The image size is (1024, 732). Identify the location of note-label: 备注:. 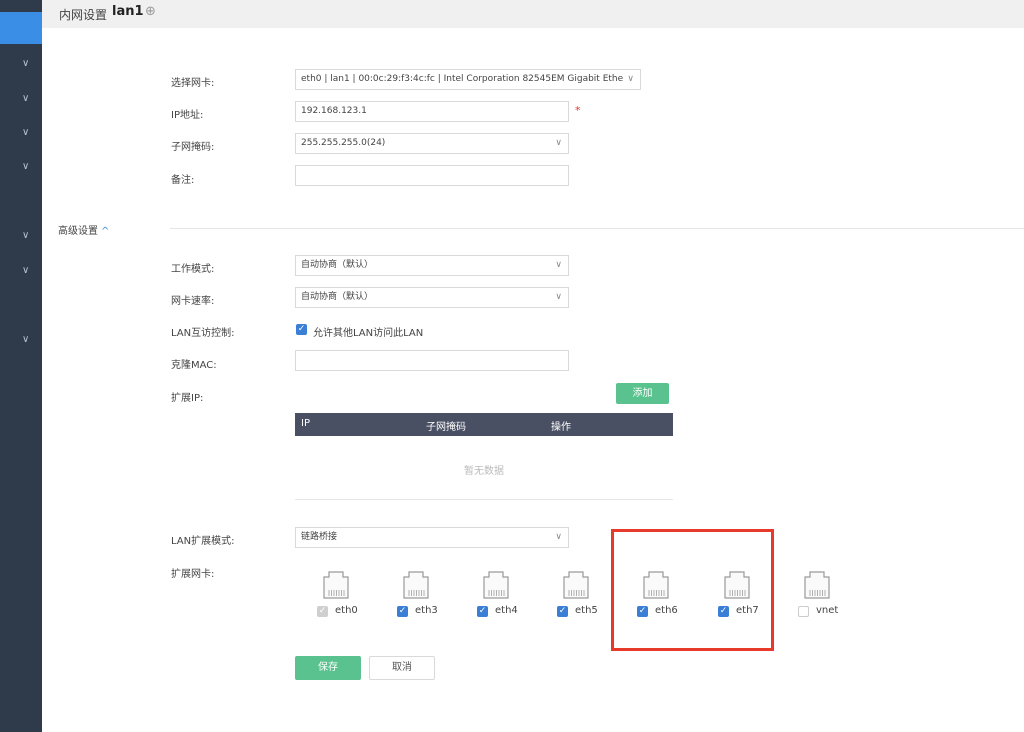
(183, 180).